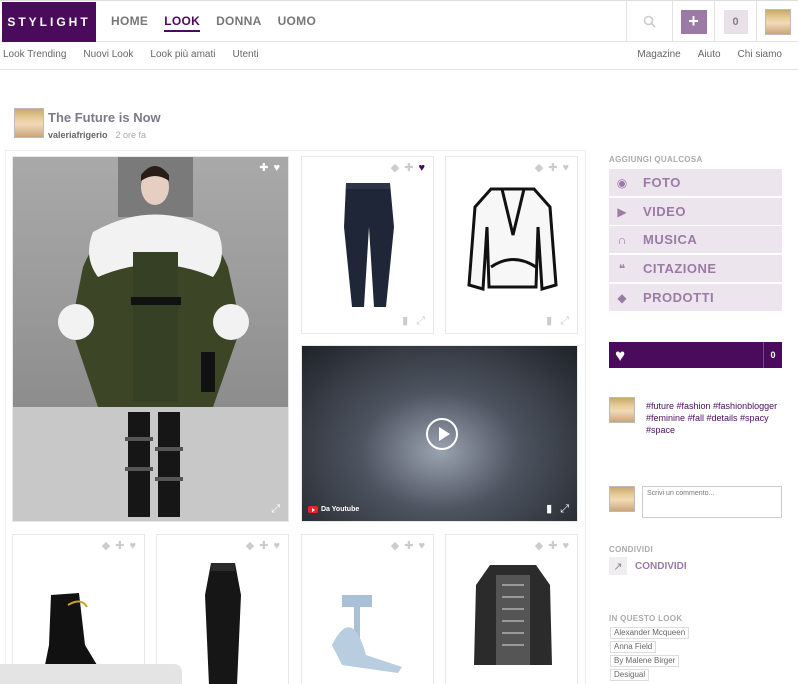 Image resolution: width=798 pixels, height=684 pixels. I want to click on tile-bottom-actions: ⤢, so click(275, 509).